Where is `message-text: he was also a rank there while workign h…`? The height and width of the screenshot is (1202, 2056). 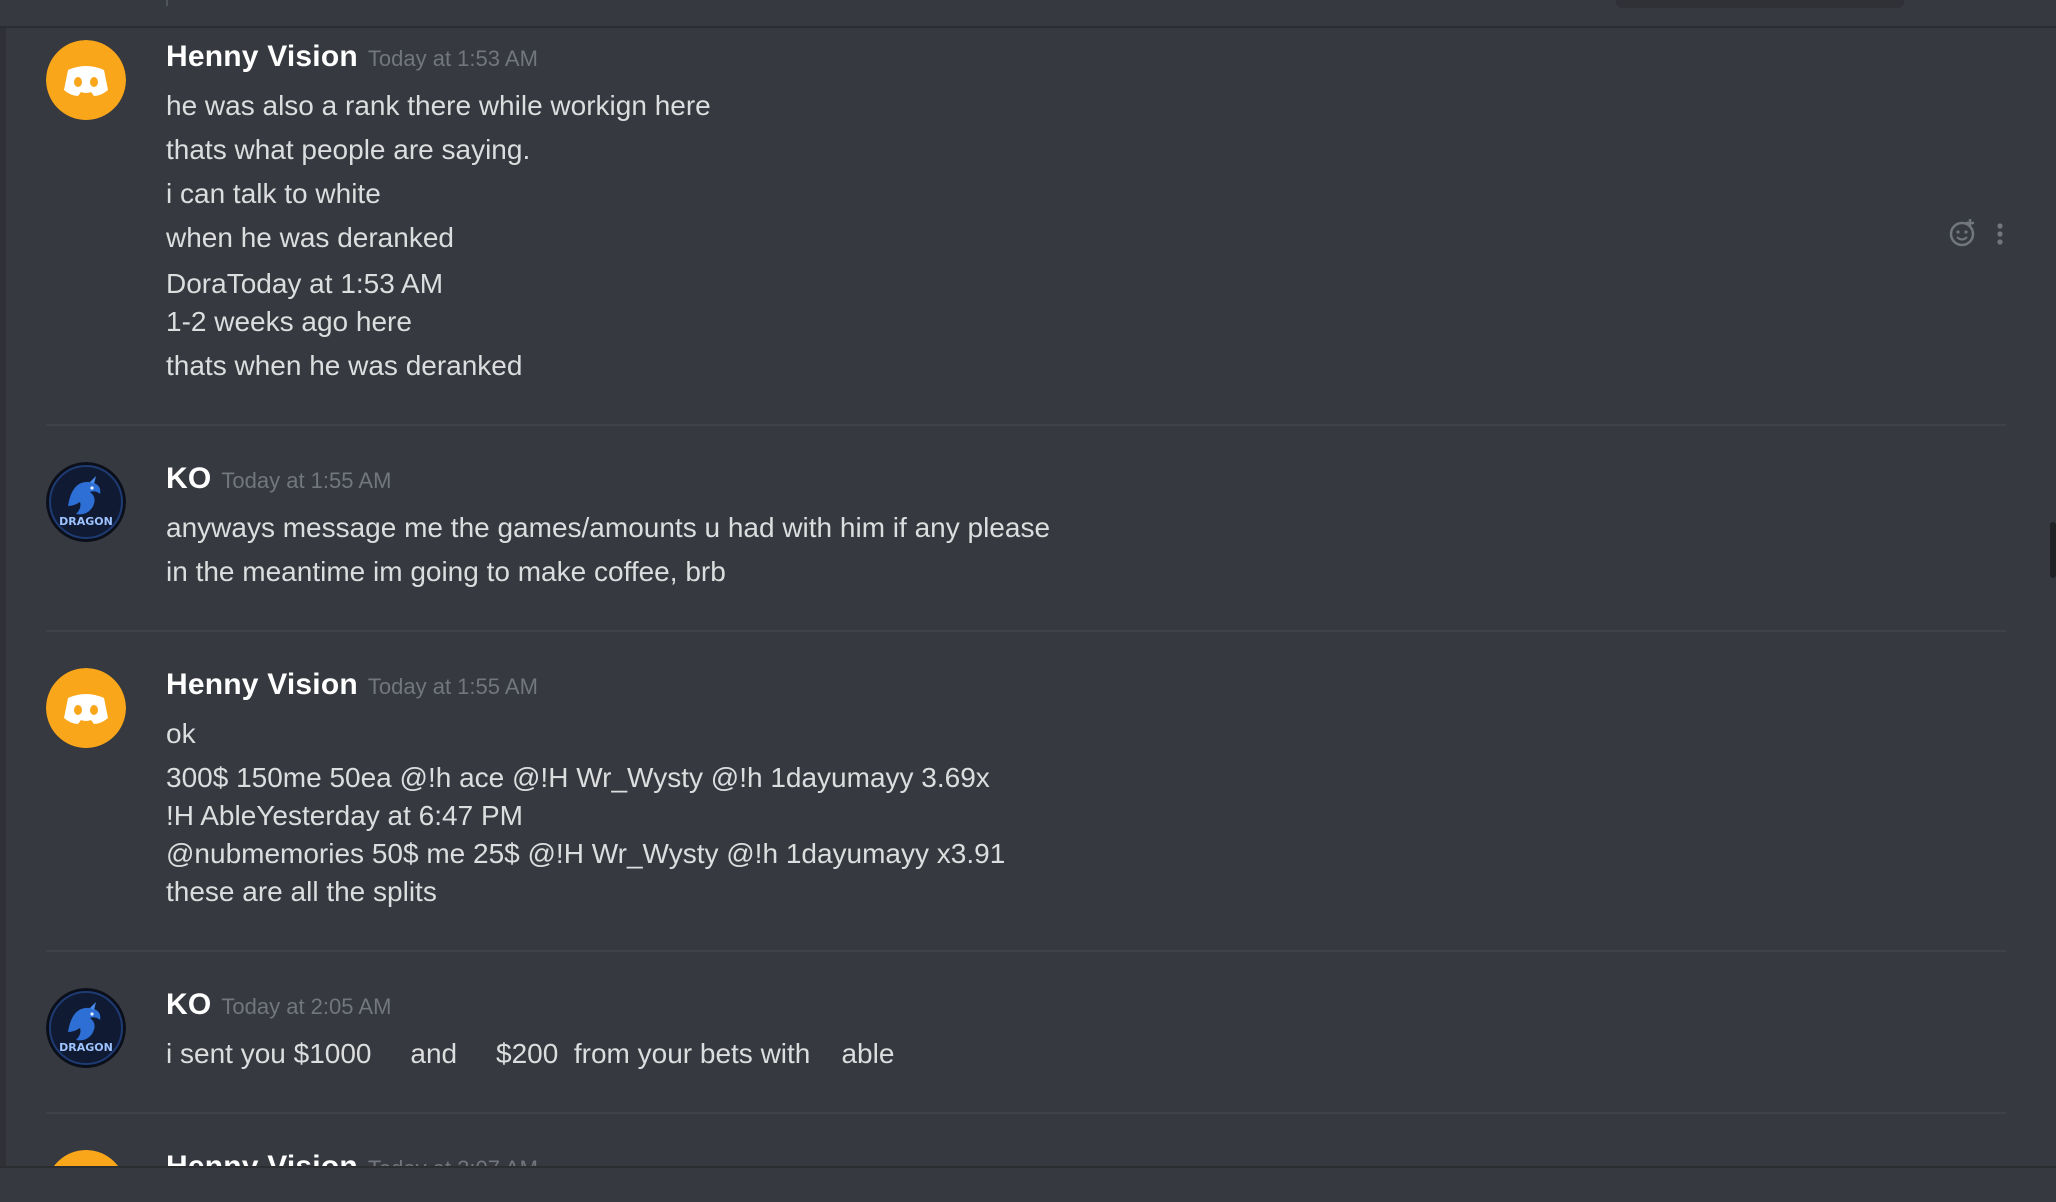 message-text: he was also a rank there while workign h… is located at coordinates (438, 105).